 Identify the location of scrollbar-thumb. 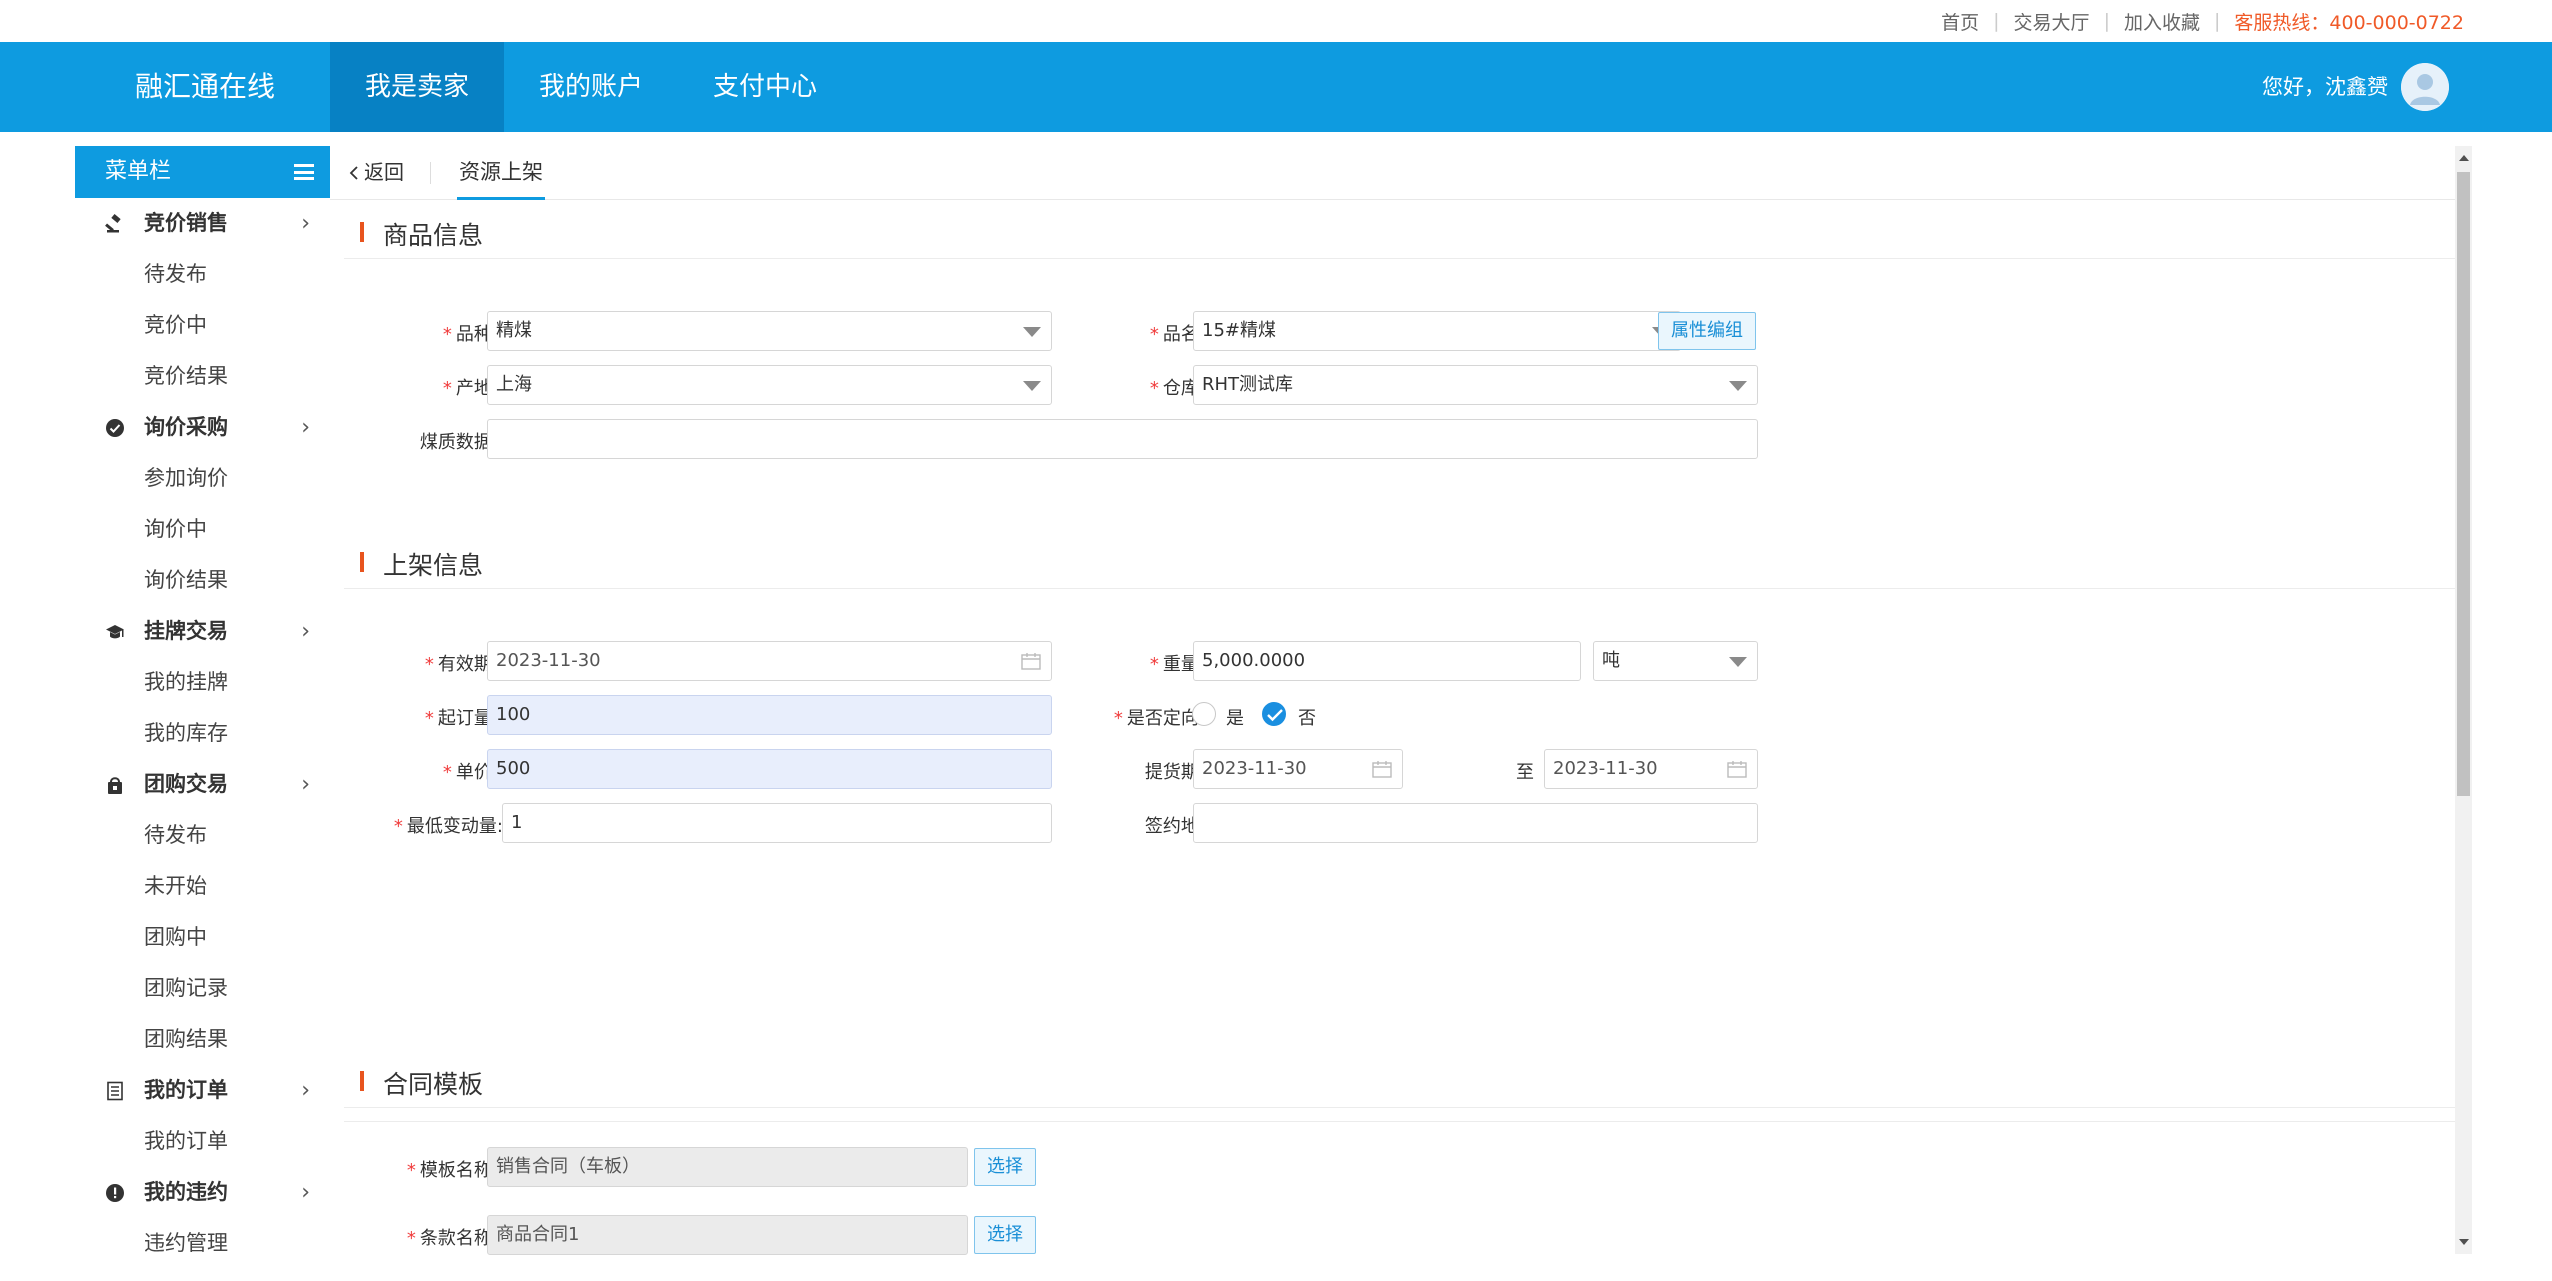
(2463, 484).